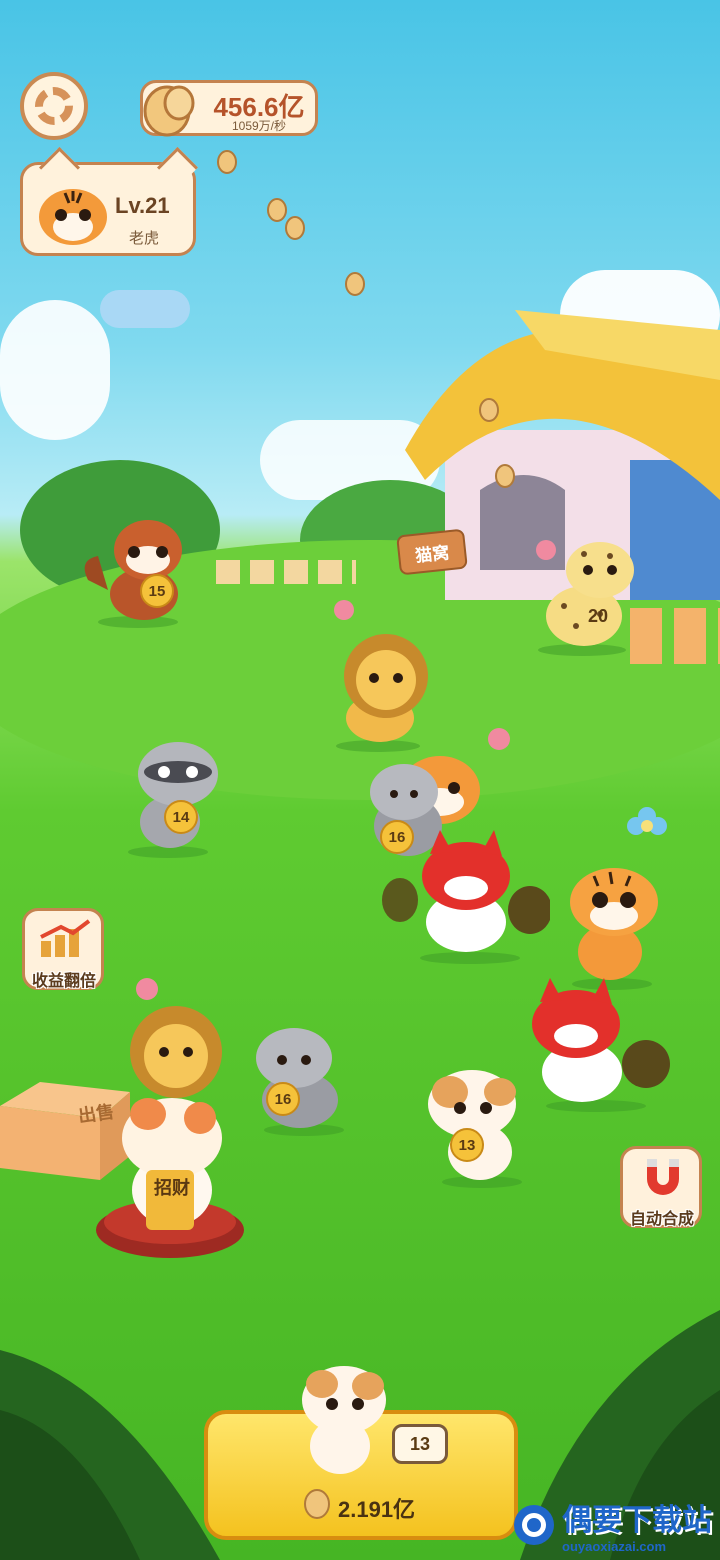  Describe the element at coordinates (109, 201) in the screenshot. I see `player-level-panel: Lv.21 老虎` at that location.